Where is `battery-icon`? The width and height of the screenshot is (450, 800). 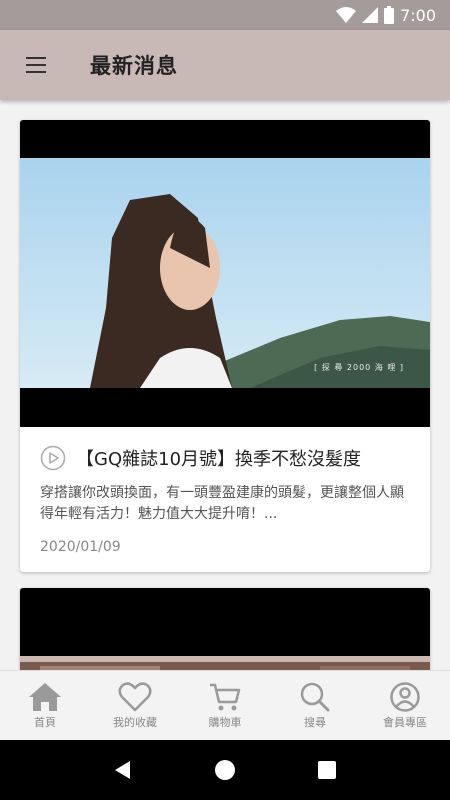
battery-icon is located at coordinates (389, 15).